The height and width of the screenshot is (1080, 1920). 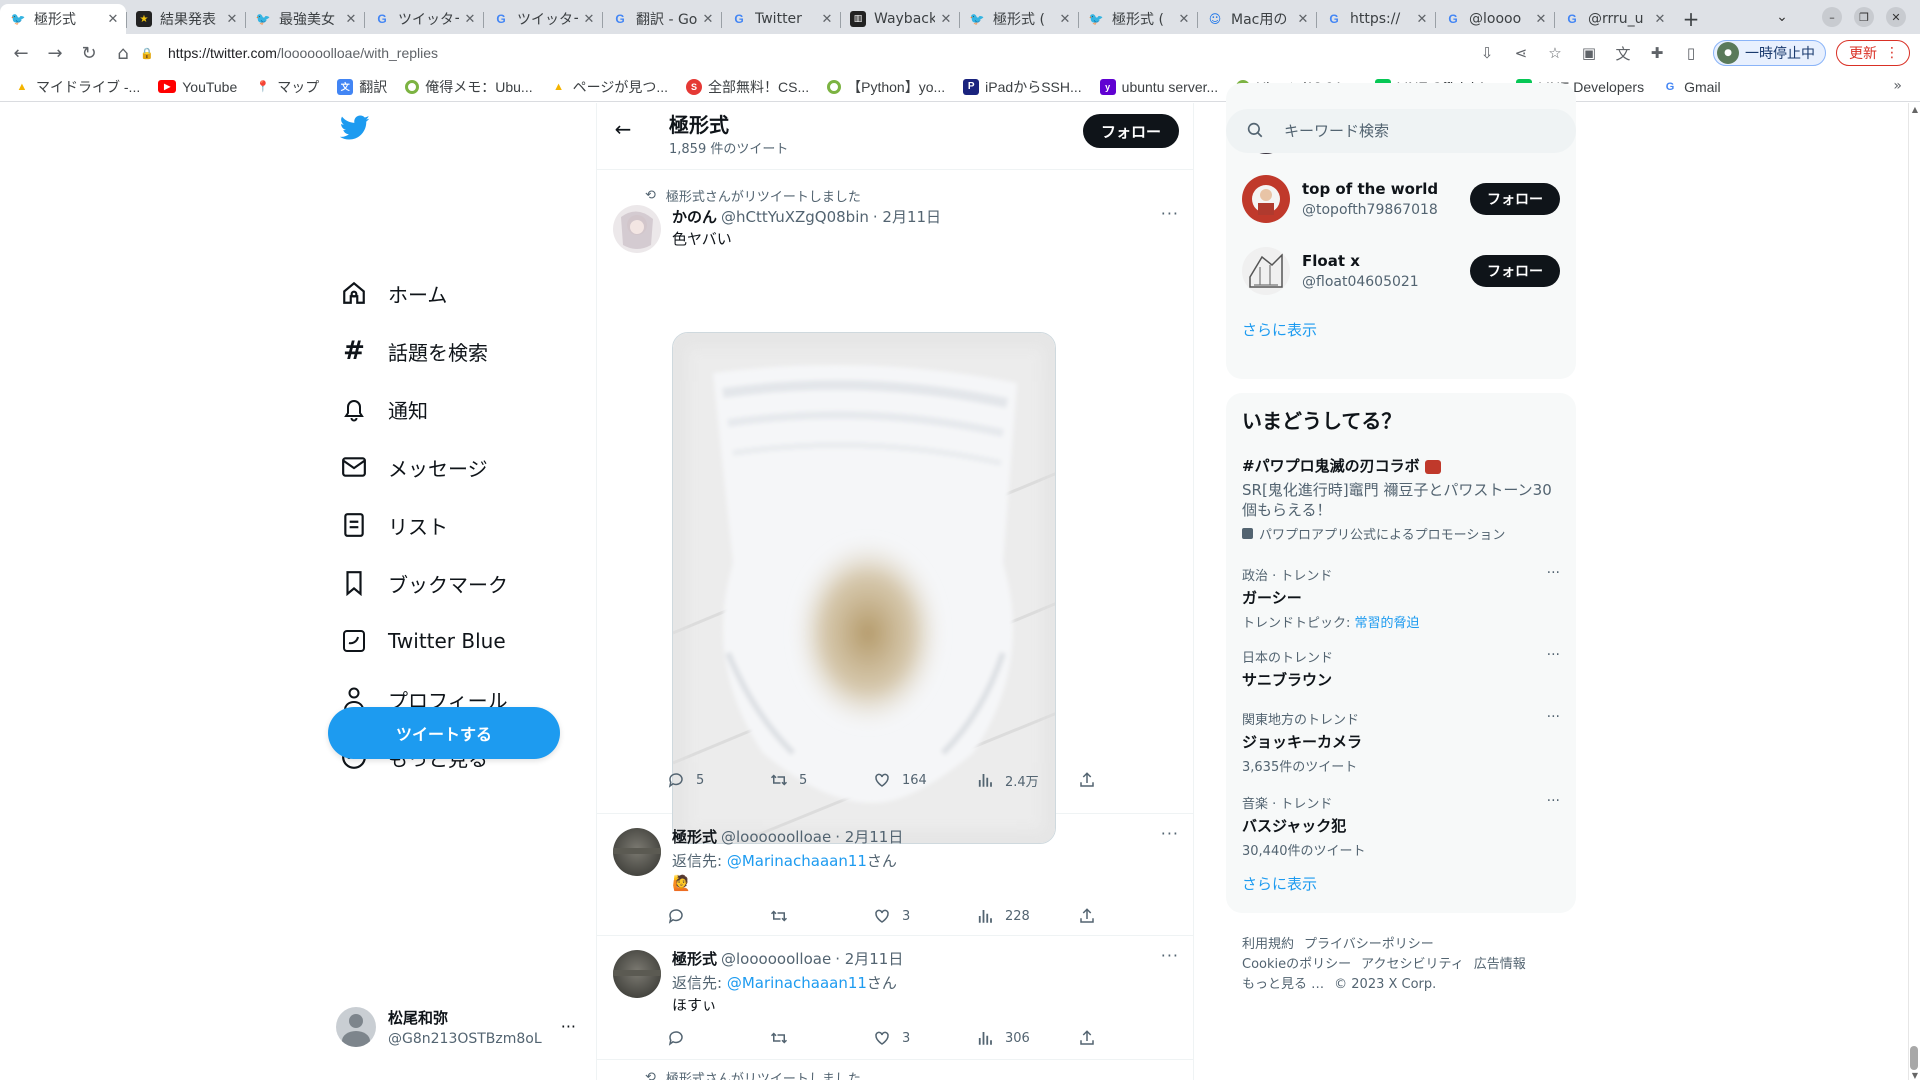 What do you see at coordinates (795, 217) in the screenshot?
I see `author-handle: @hCttYuXZgQ08bin` at bounding box center [795, 217].